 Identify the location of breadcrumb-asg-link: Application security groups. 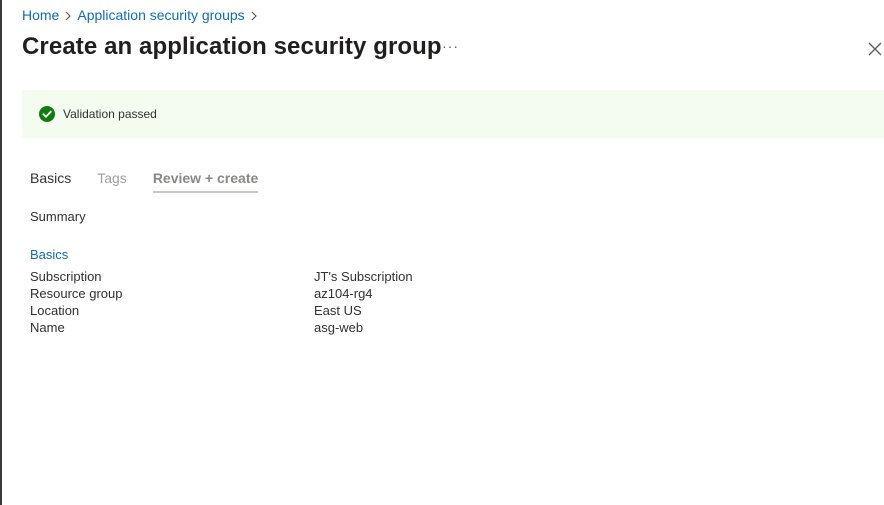
(160, 15).